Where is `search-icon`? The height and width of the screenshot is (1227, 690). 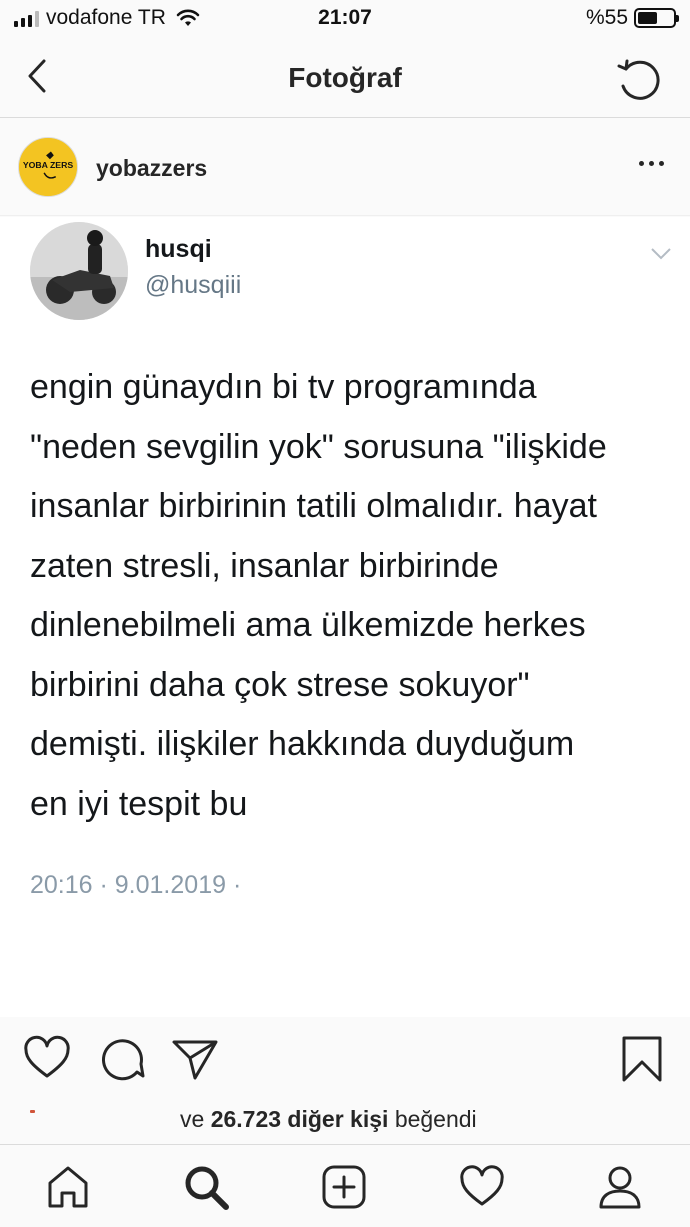 search-icon is located at coordinates (207, 1188).